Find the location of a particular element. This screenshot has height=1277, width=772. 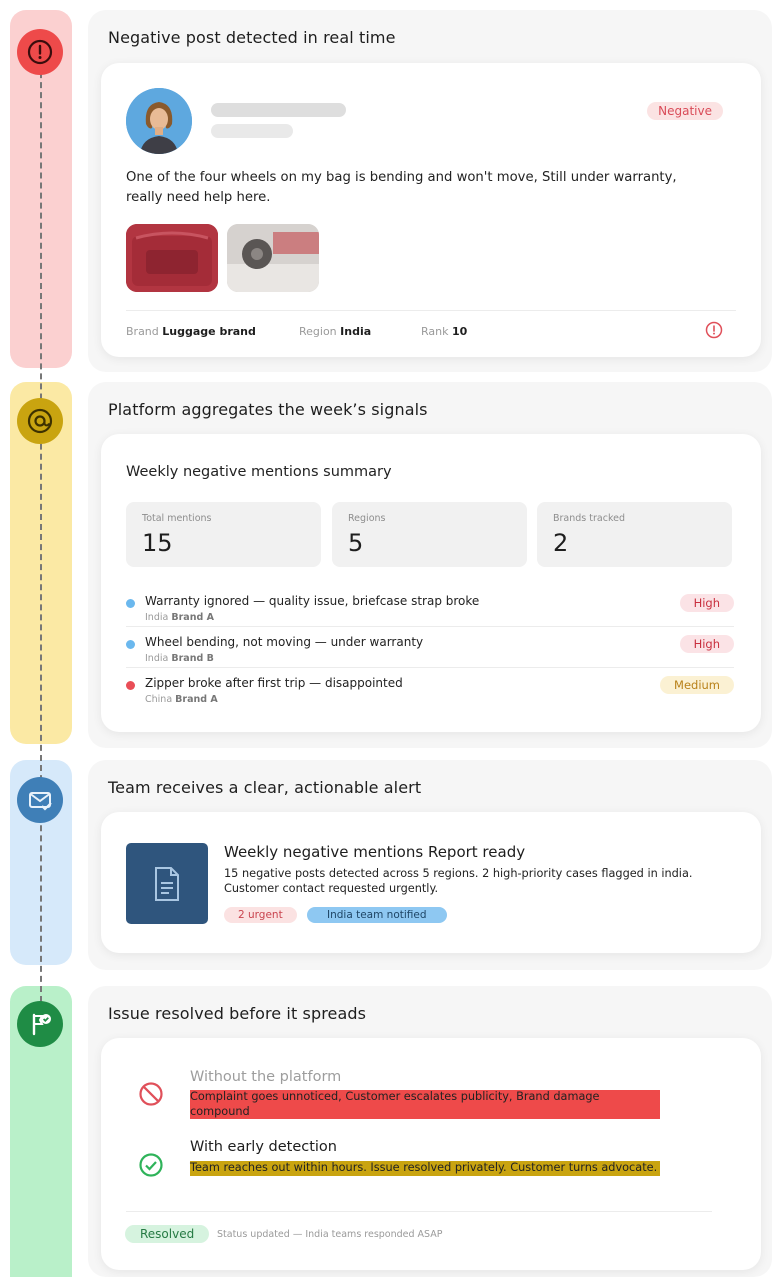

flag-check-icon is located at coordinates (40, 1024).